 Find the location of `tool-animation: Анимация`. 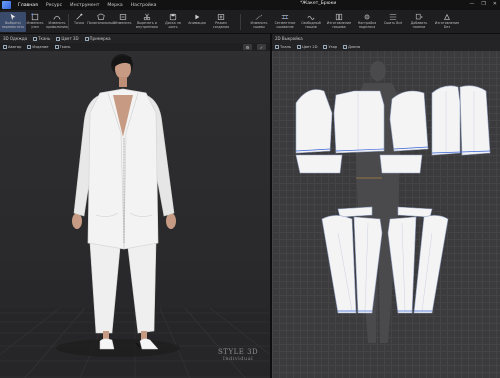

tool-animation: Анимация is located at coordinates (197, 22).